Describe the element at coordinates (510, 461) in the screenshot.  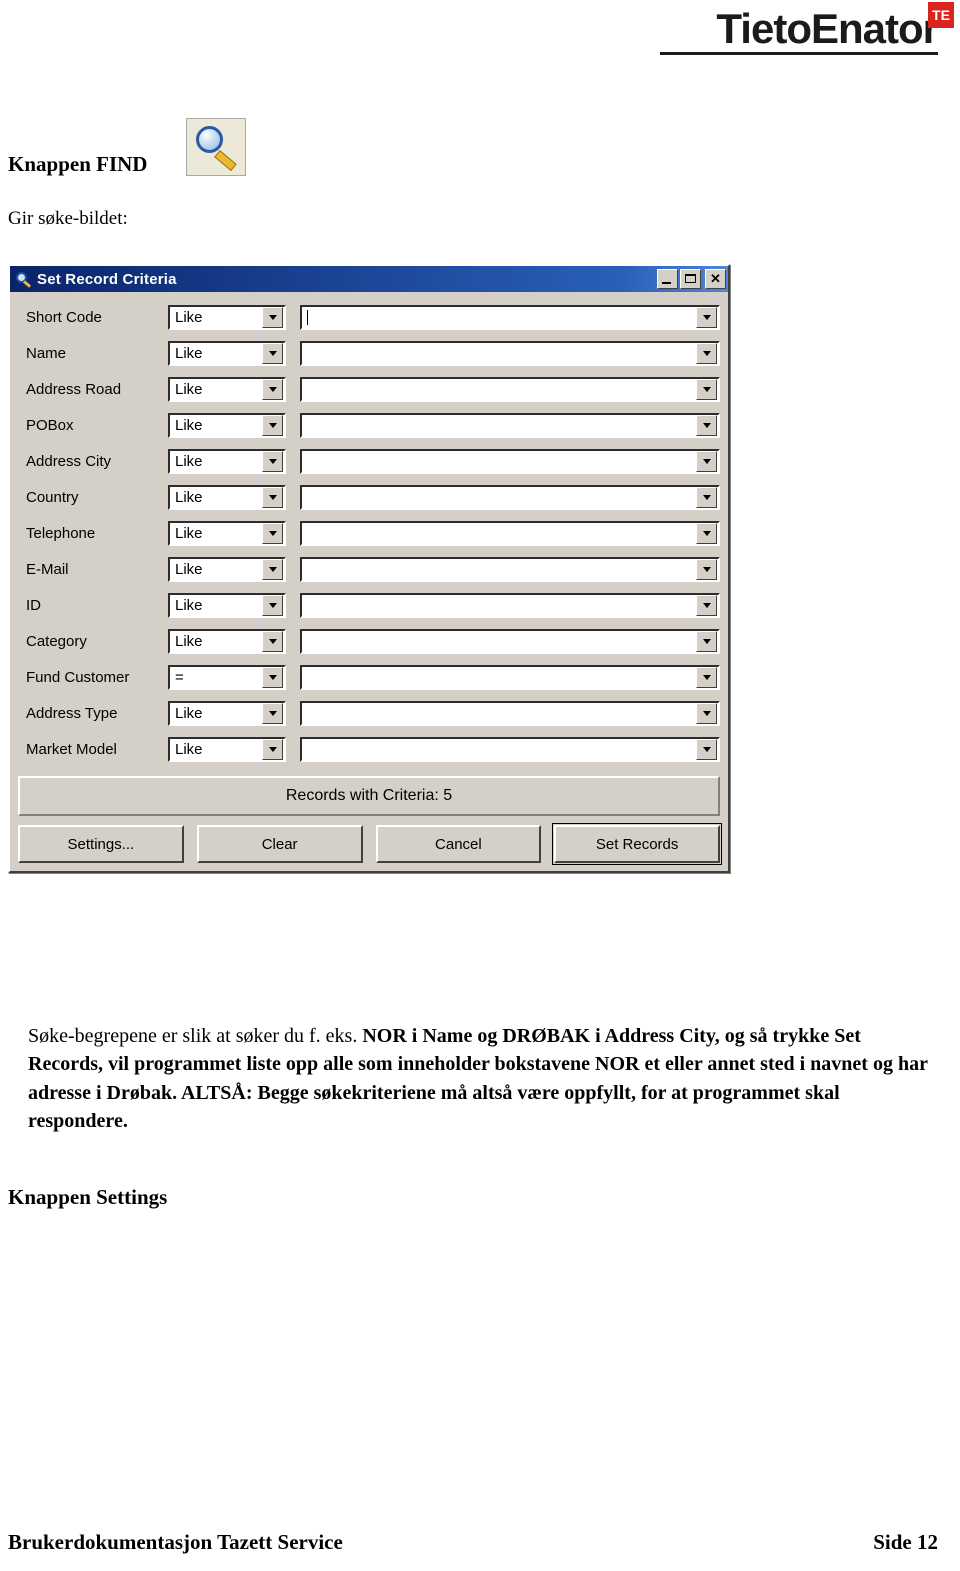
I see `value-combo-address-city` at that location.